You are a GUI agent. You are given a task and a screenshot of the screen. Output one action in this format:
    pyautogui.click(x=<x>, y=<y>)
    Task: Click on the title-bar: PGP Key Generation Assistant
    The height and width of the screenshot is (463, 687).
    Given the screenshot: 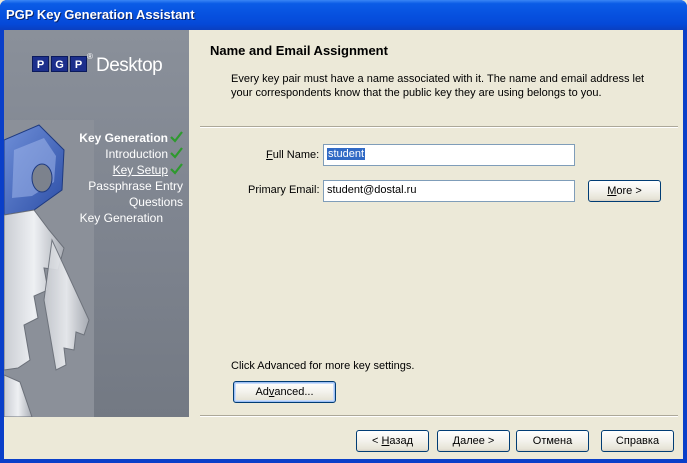 What is the action you would take?
    pyautogui.click(x=343, y=15)
    